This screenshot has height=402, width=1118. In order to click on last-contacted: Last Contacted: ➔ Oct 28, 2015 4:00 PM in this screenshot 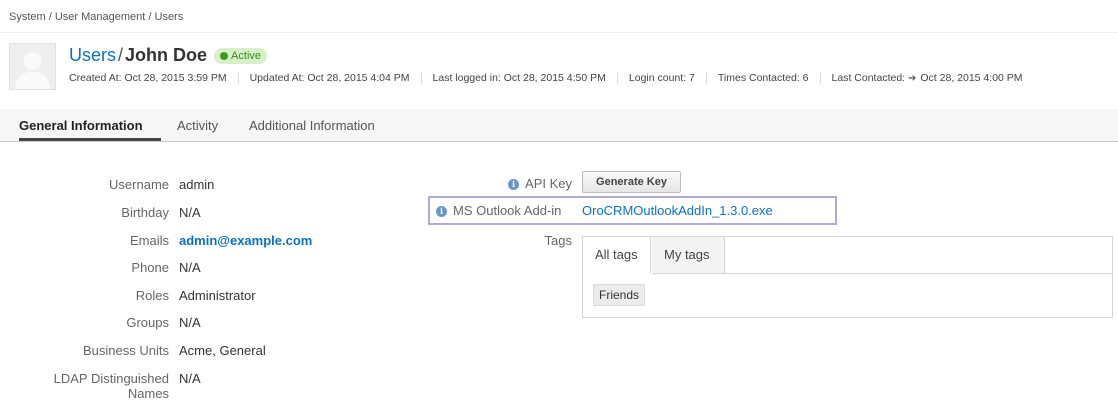, I will do `click(926, 78)`.